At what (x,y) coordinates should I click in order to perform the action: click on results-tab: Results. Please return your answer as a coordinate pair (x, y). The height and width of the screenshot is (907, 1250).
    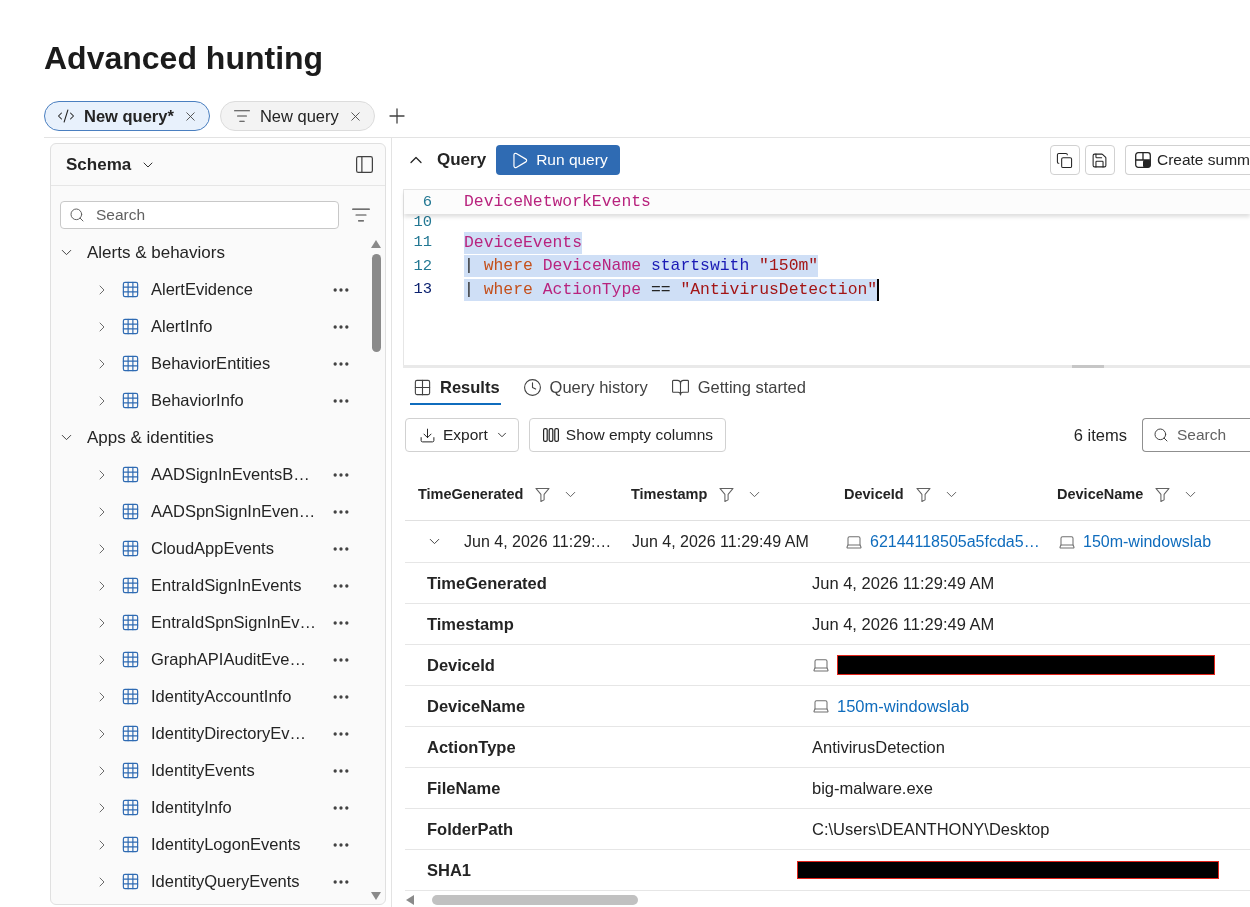
    Looking at the image, I should click on (455, 388).